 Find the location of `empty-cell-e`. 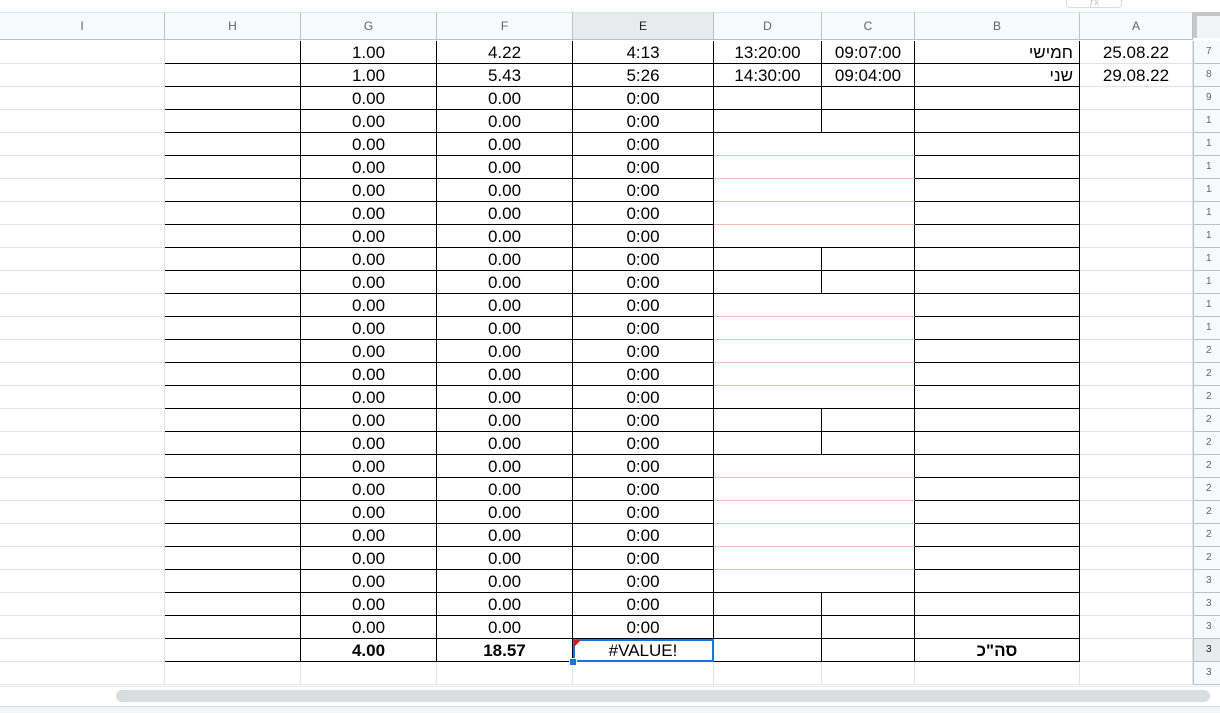

empty-cell-e is located at coordinates (643, 673).